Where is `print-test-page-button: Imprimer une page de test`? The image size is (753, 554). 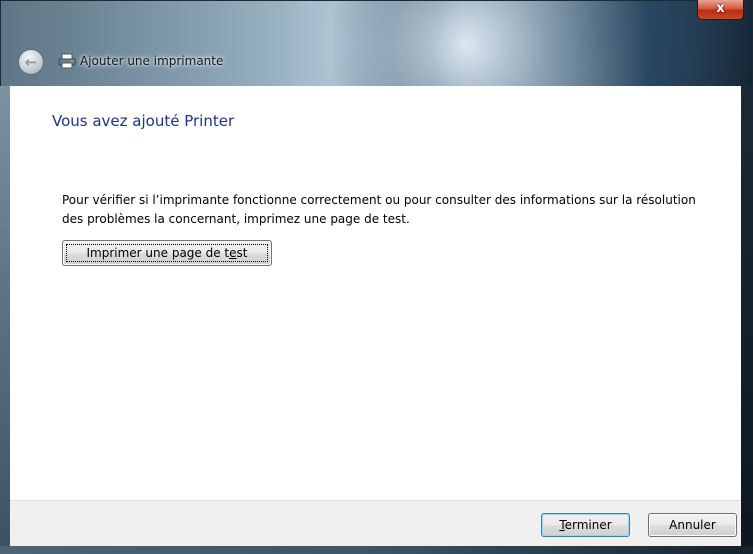
print-test-page-button: Imprimer une page de test is located at coordinates (167, 253).